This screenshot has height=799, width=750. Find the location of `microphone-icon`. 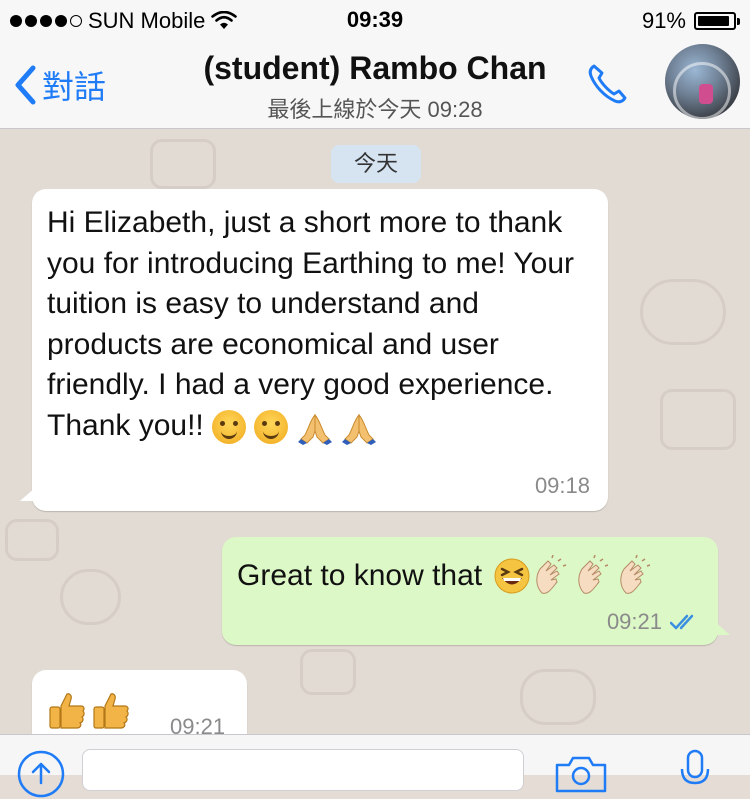

microphone-icon is located at coordinates (695, 769).